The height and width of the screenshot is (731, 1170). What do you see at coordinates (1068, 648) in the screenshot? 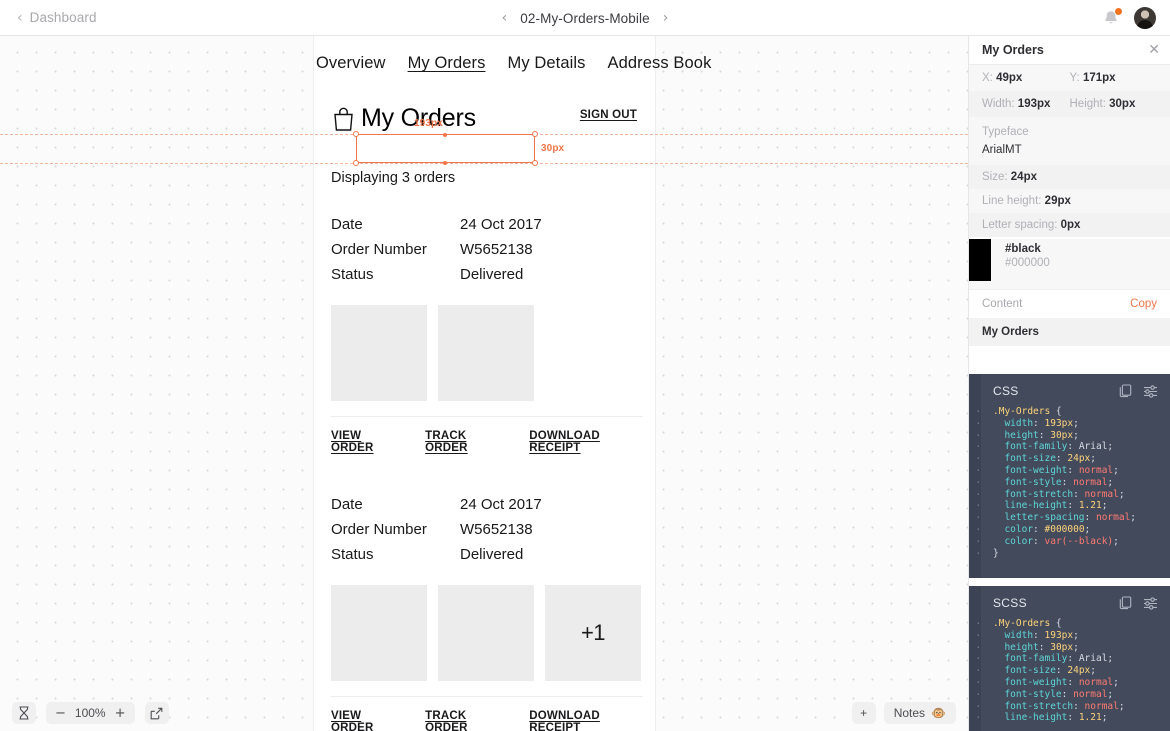
I see `code-line: height: 30px;` at bounding box center [1068, 648].